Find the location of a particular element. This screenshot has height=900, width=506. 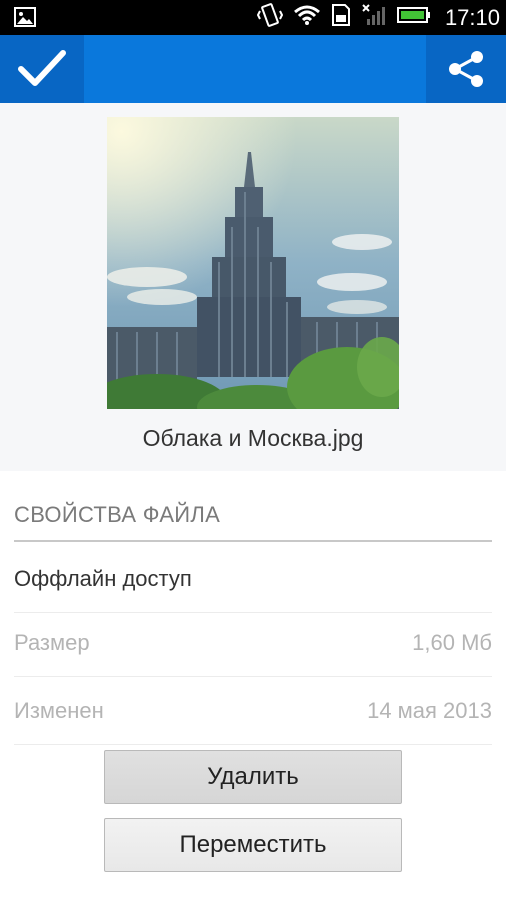

sd-card-icon is located at coordinates (341, 17).